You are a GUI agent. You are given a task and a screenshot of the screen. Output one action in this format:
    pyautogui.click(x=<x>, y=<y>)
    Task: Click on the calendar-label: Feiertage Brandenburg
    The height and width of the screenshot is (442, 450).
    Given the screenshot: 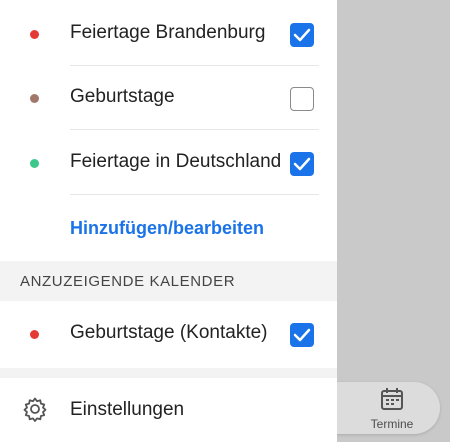 What is the action you would take?
    pyautogui.click(x=168, y=32)
    